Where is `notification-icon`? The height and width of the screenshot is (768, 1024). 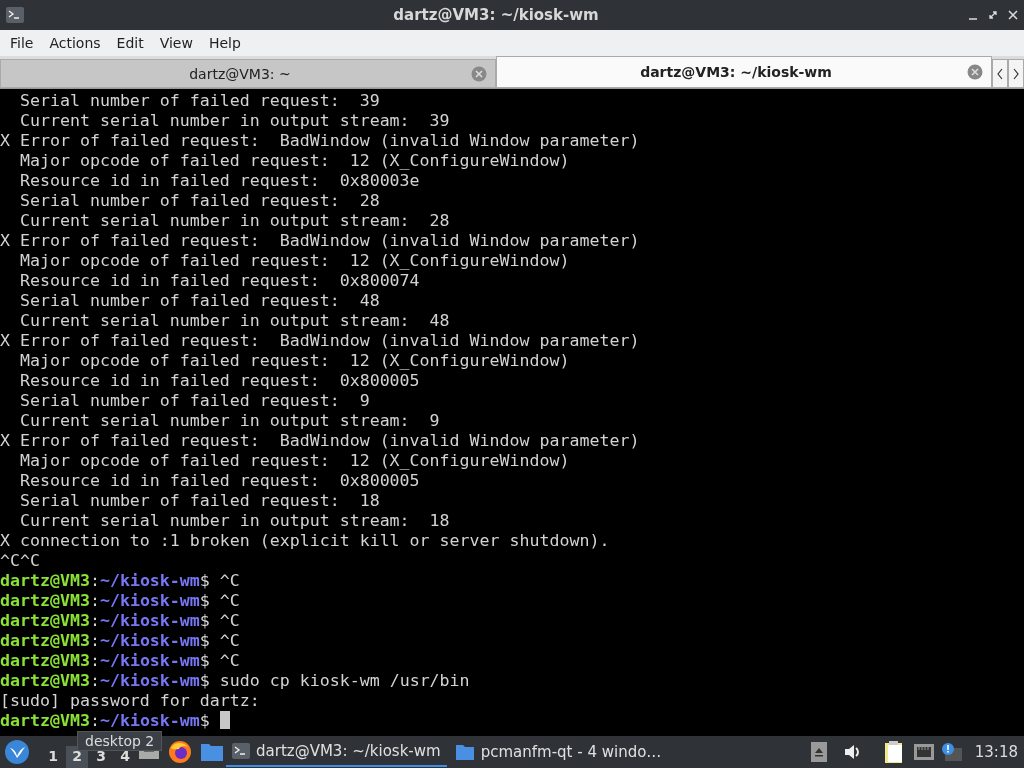
notification-icon is located at coordinates (951, 752).